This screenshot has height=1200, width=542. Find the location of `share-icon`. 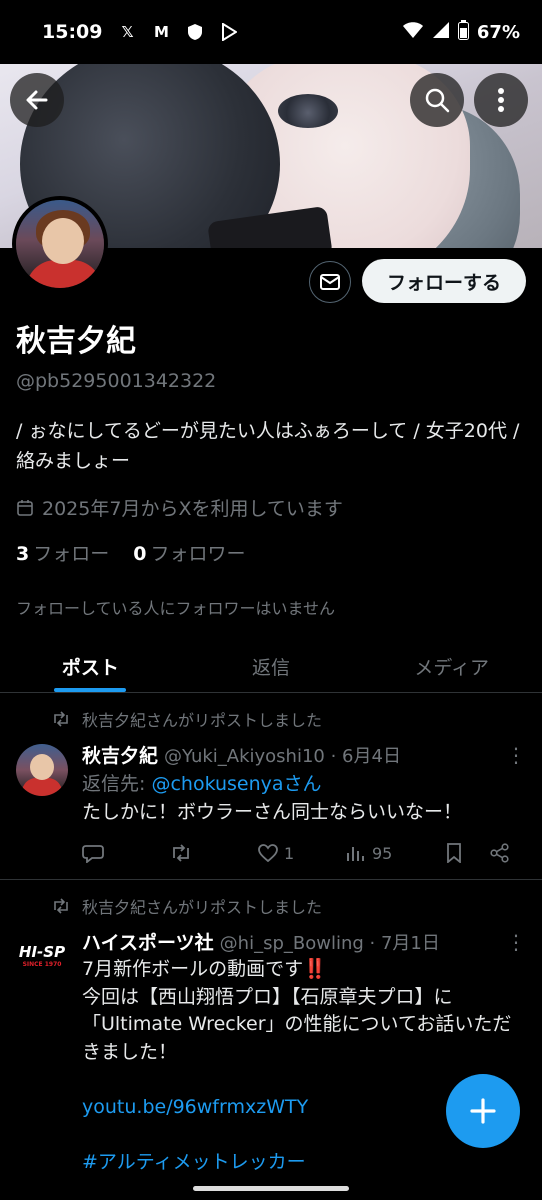

share-icon is located at coordinates (499, 853).